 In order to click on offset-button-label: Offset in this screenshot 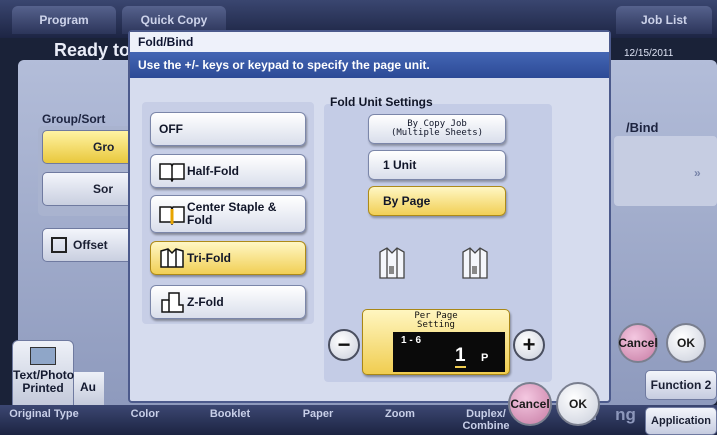, I will do `click(90, 245)`.